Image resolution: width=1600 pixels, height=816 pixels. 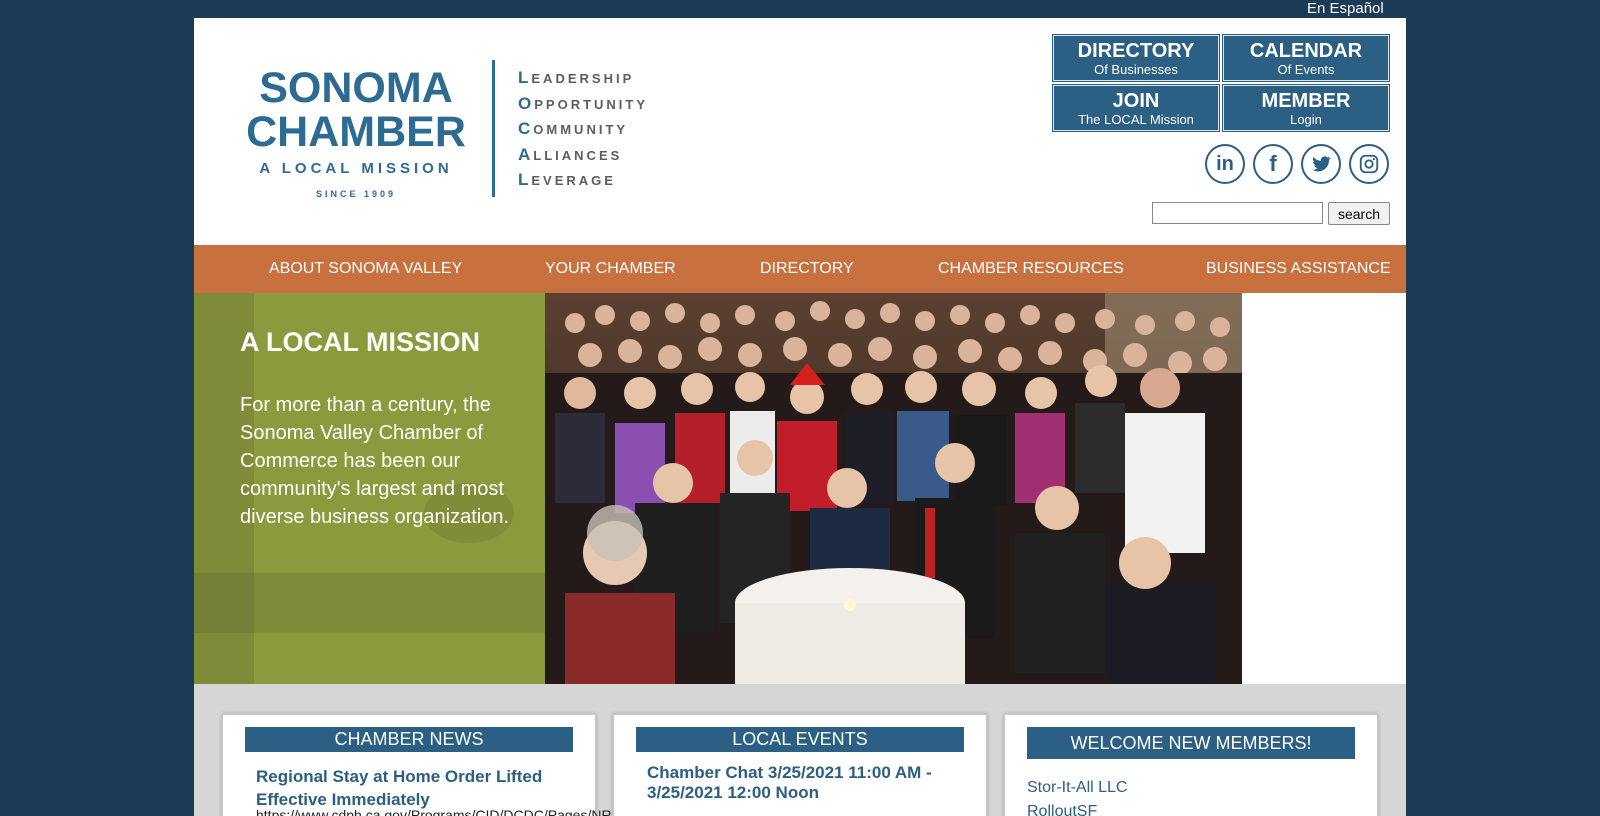 What do you see at coordinates (1345, 8) in the screenshot?
I see `en-espanol-link: En Español` at bounding box center [1345, 8].